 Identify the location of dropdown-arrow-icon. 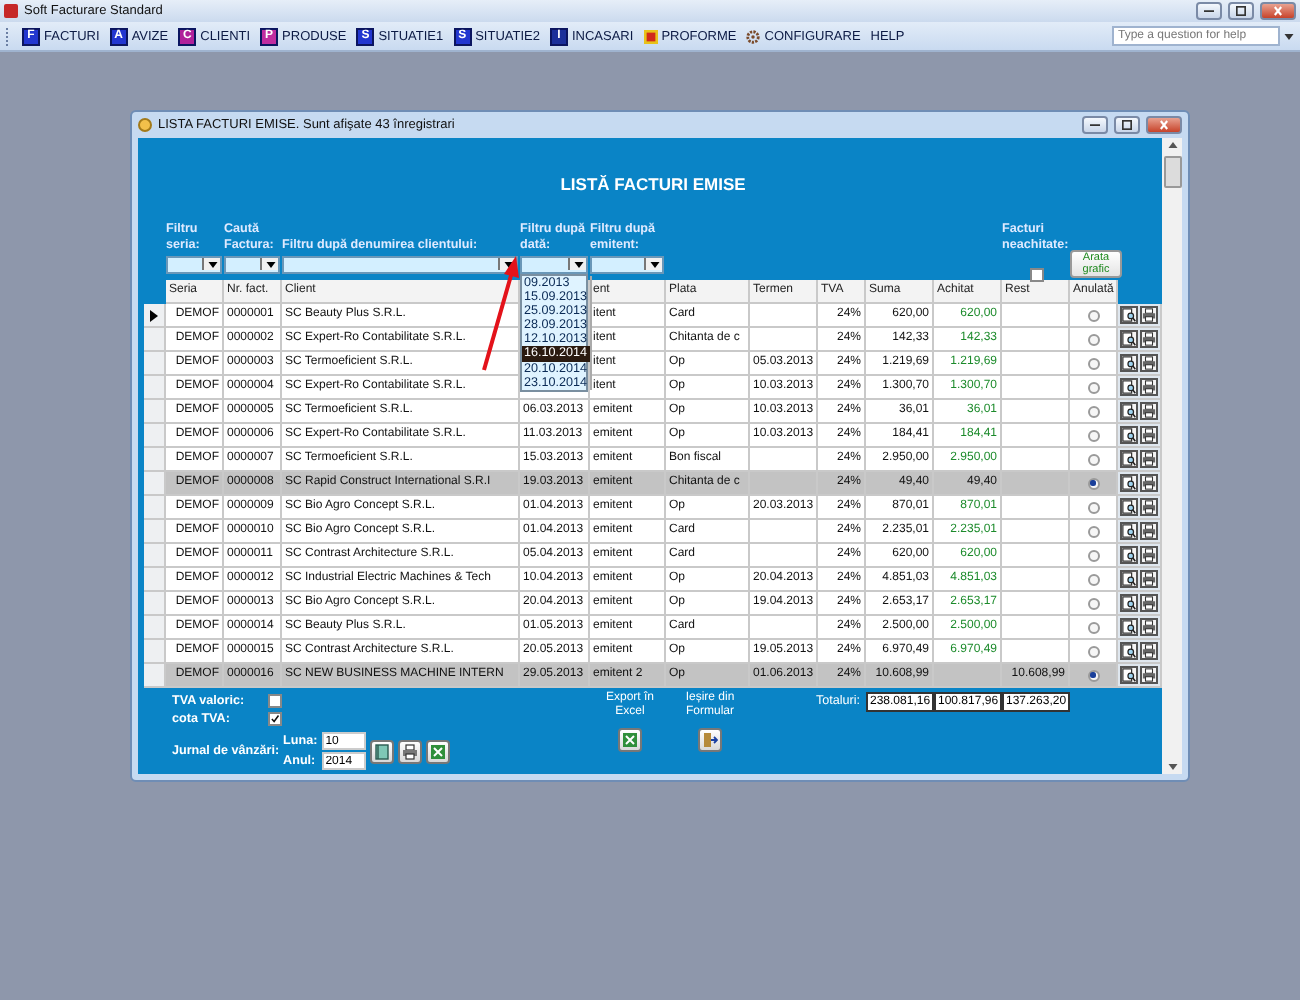
(1289, 36).